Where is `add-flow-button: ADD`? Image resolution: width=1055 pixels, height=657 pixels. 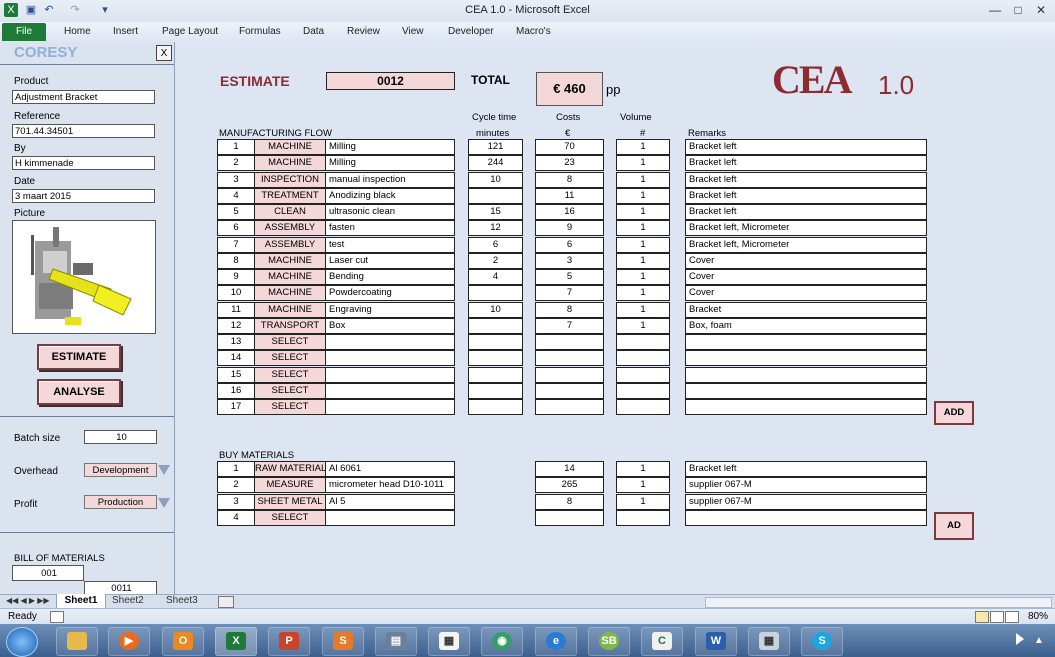
add-flow-button: ADD is located at coordinates (954, 413).